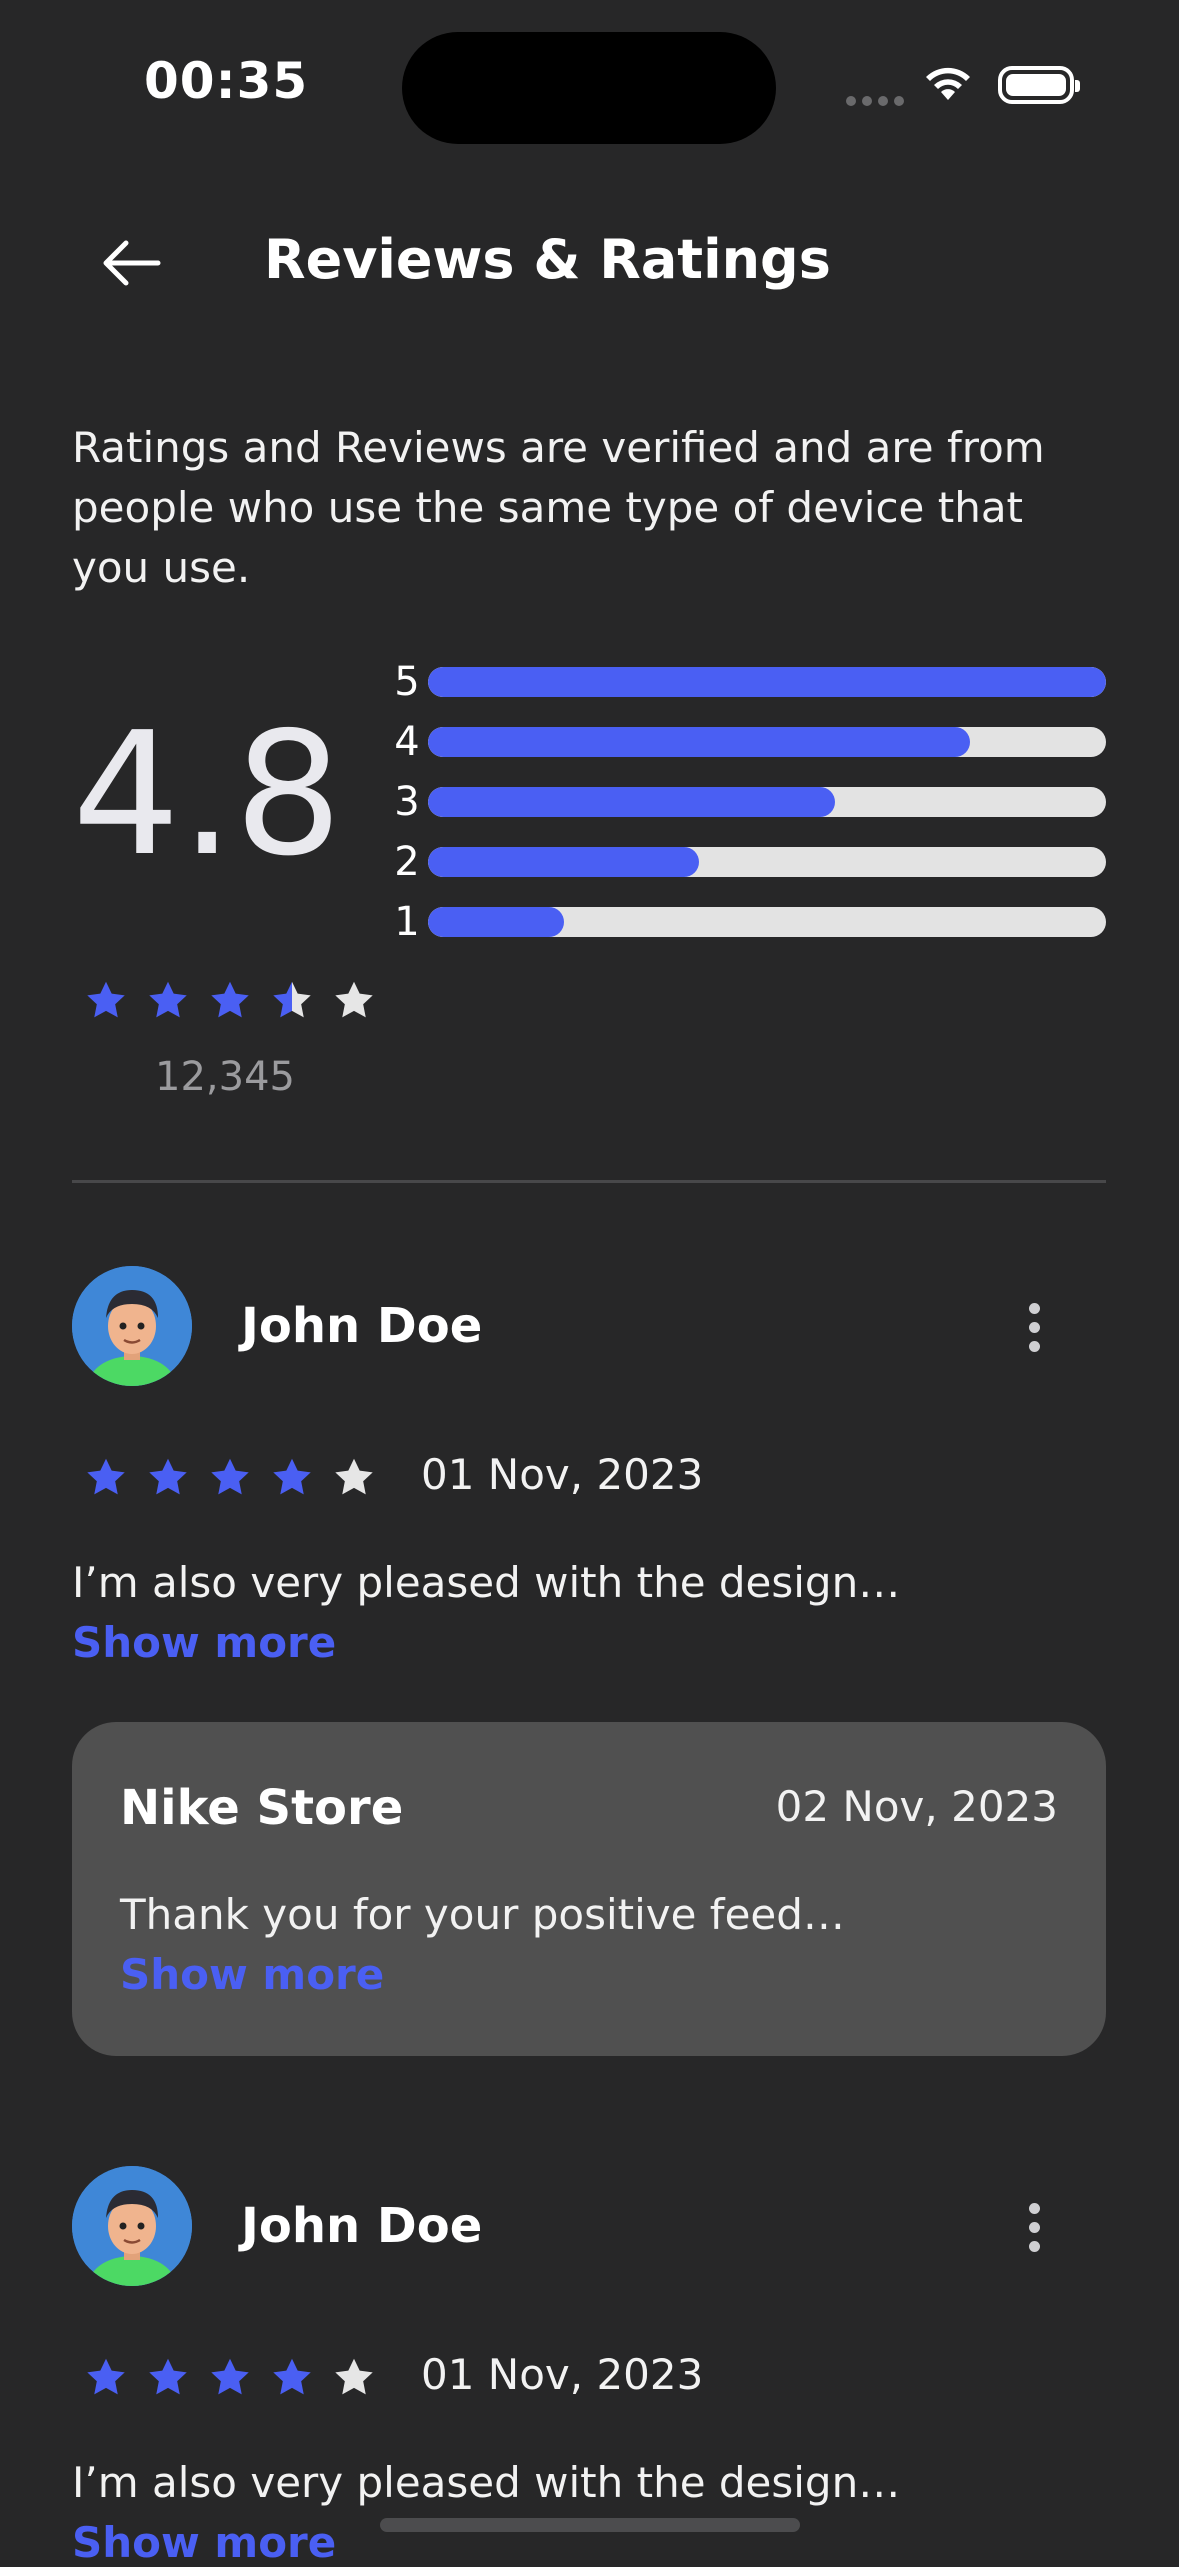 This screenshot has width=1179, height=2567. I want to click on reply-date: 02 Nov, 2023, so click(916, 1806).